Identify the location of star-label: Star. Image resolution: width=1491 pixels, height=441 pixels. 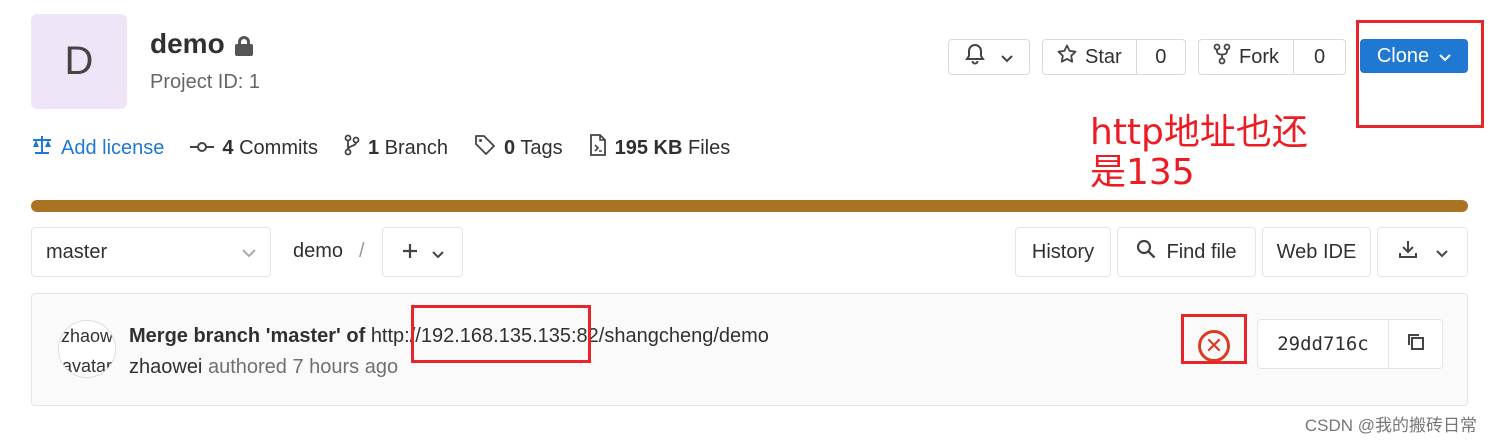
(1103, 56).